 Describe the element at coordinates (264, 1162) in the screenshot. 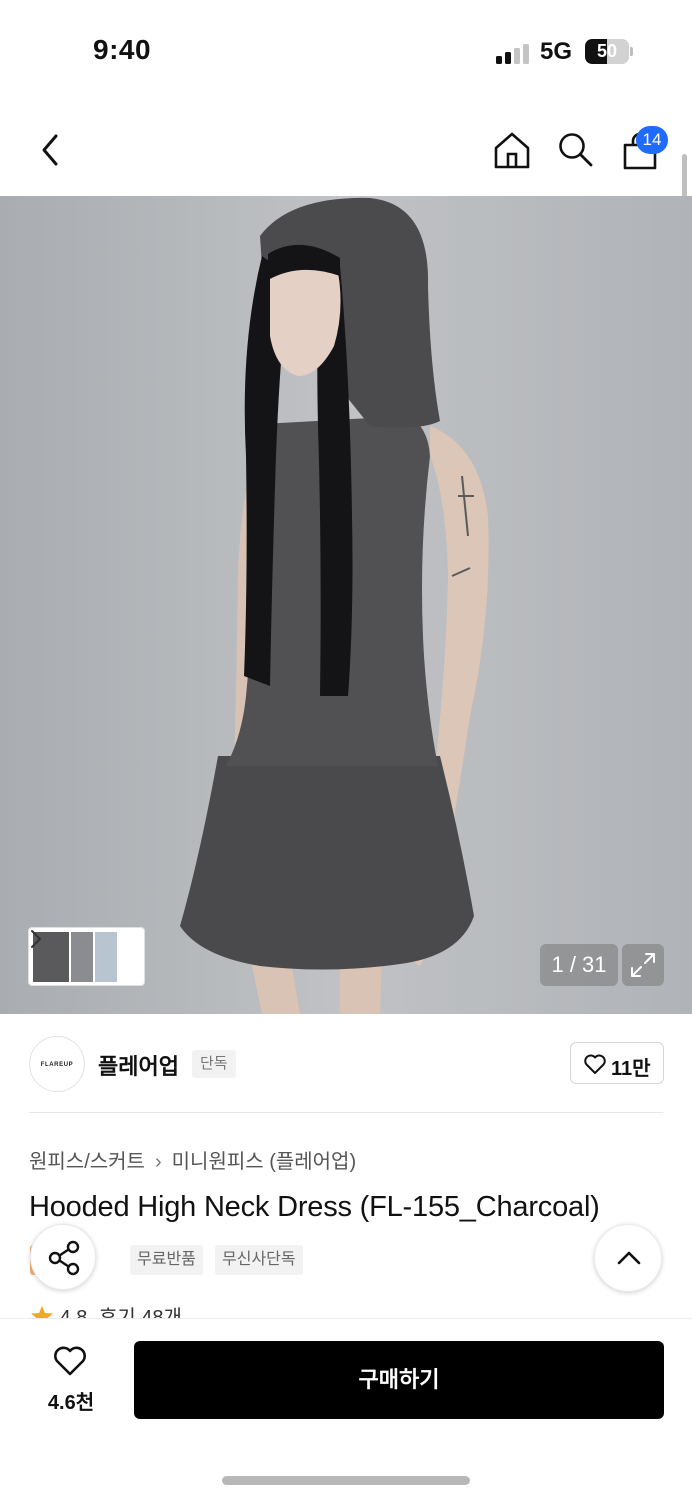

I see `breadcrumb-item-subcategory: 미니원피스 (플레어업)` at that location.